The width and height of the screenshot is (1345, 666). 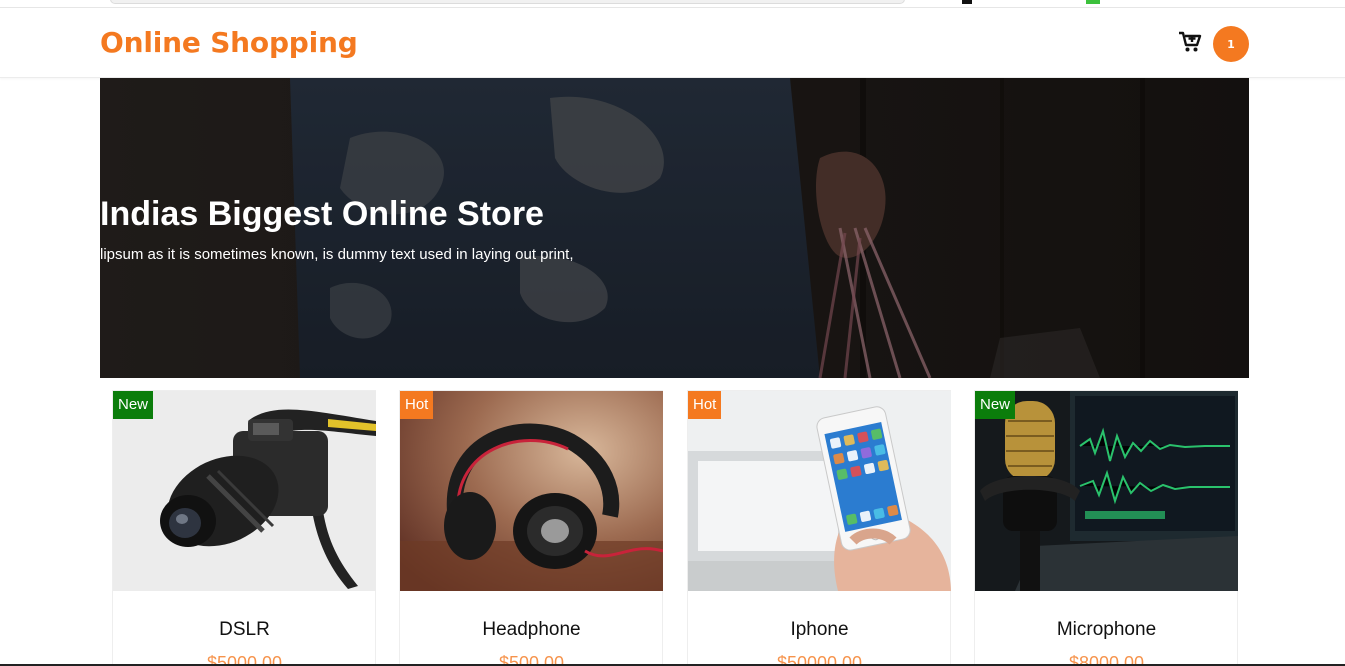 I want to click on cart-icon, so click(x=1190, y=42).